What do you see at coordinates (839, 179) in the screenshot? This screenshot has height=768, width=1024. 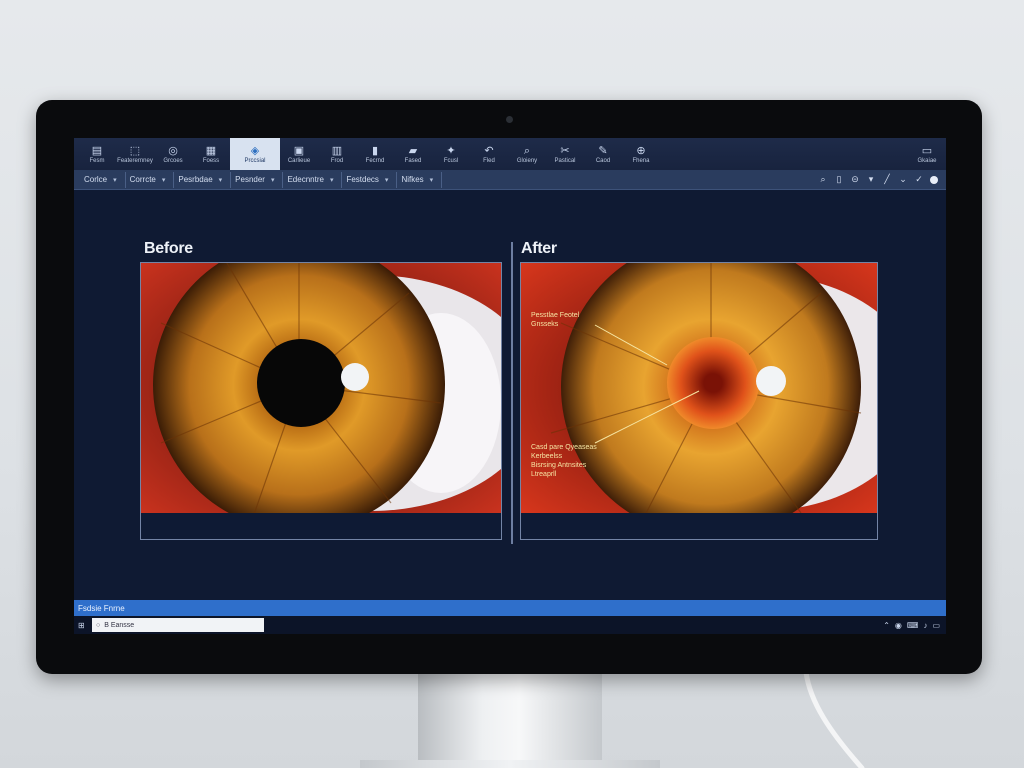 I see `crop-icon: ▯` at bounding box center [839, 179].